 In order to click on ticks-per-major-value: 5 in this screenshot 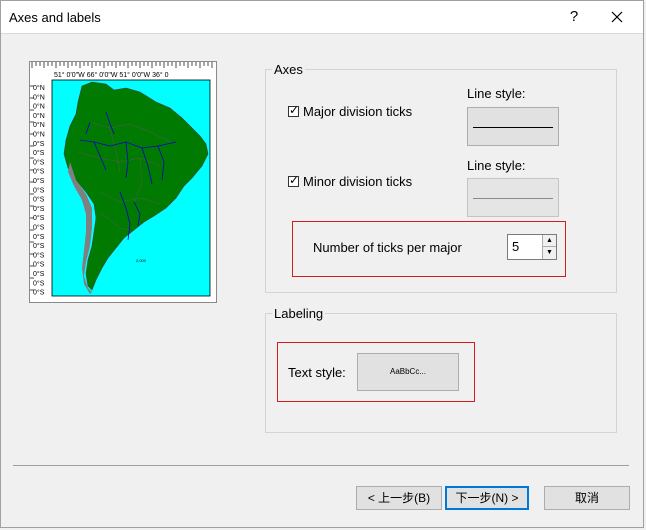, I will do `click(515, 246)`.